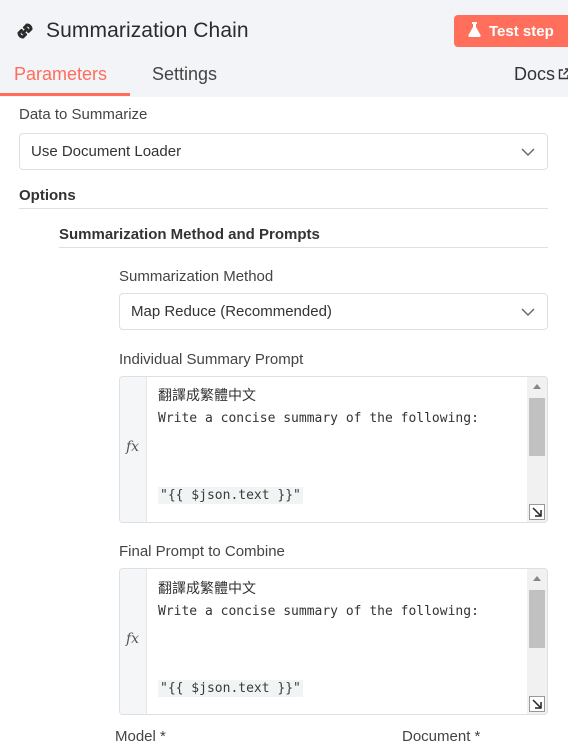  Describe the element at coordinates (521, 31) in the screenshot. I see `test-step-label: Test step` at that location.